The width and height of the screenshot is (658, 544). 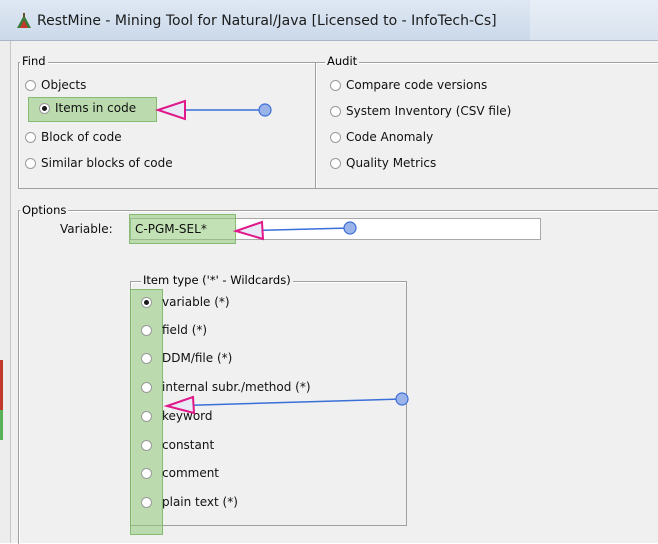 What do you see at coordinates (265, 110) in the screenshot?
I see `arrow-handle-items-in-code` at bounding box center [265, 110].